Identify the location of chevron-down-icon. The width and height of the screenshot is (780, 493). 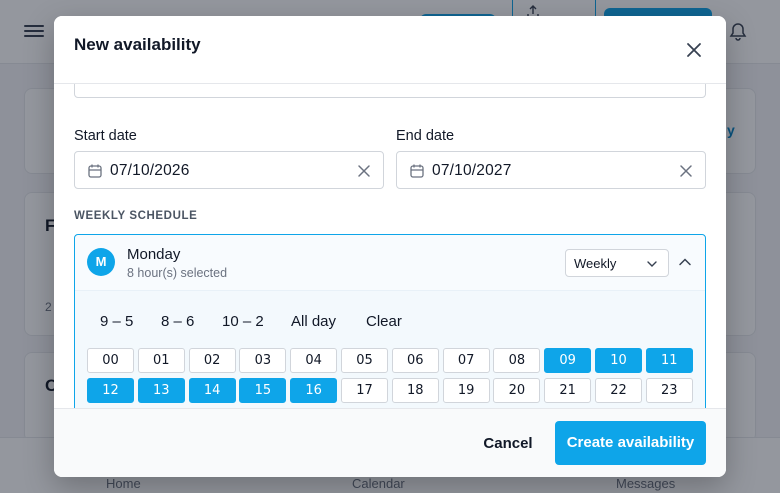
(652, 264).